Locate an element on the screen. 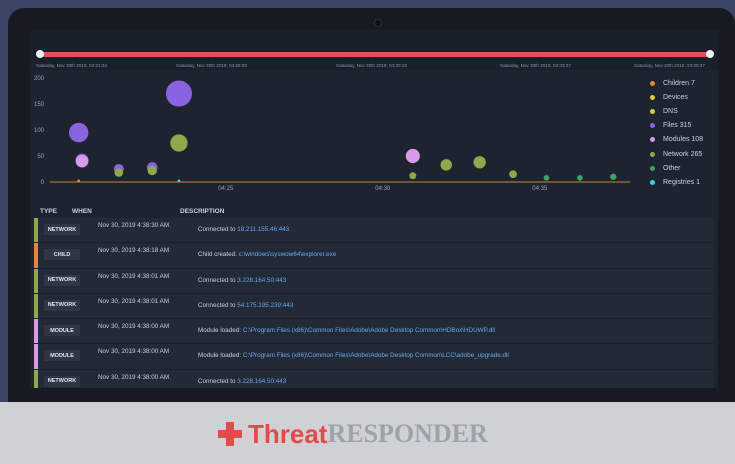 Image resolution: width=735 pixels, height=464 pixels. event-target-link: 54.175.195.239:443 is located at coordinates (265, 305).